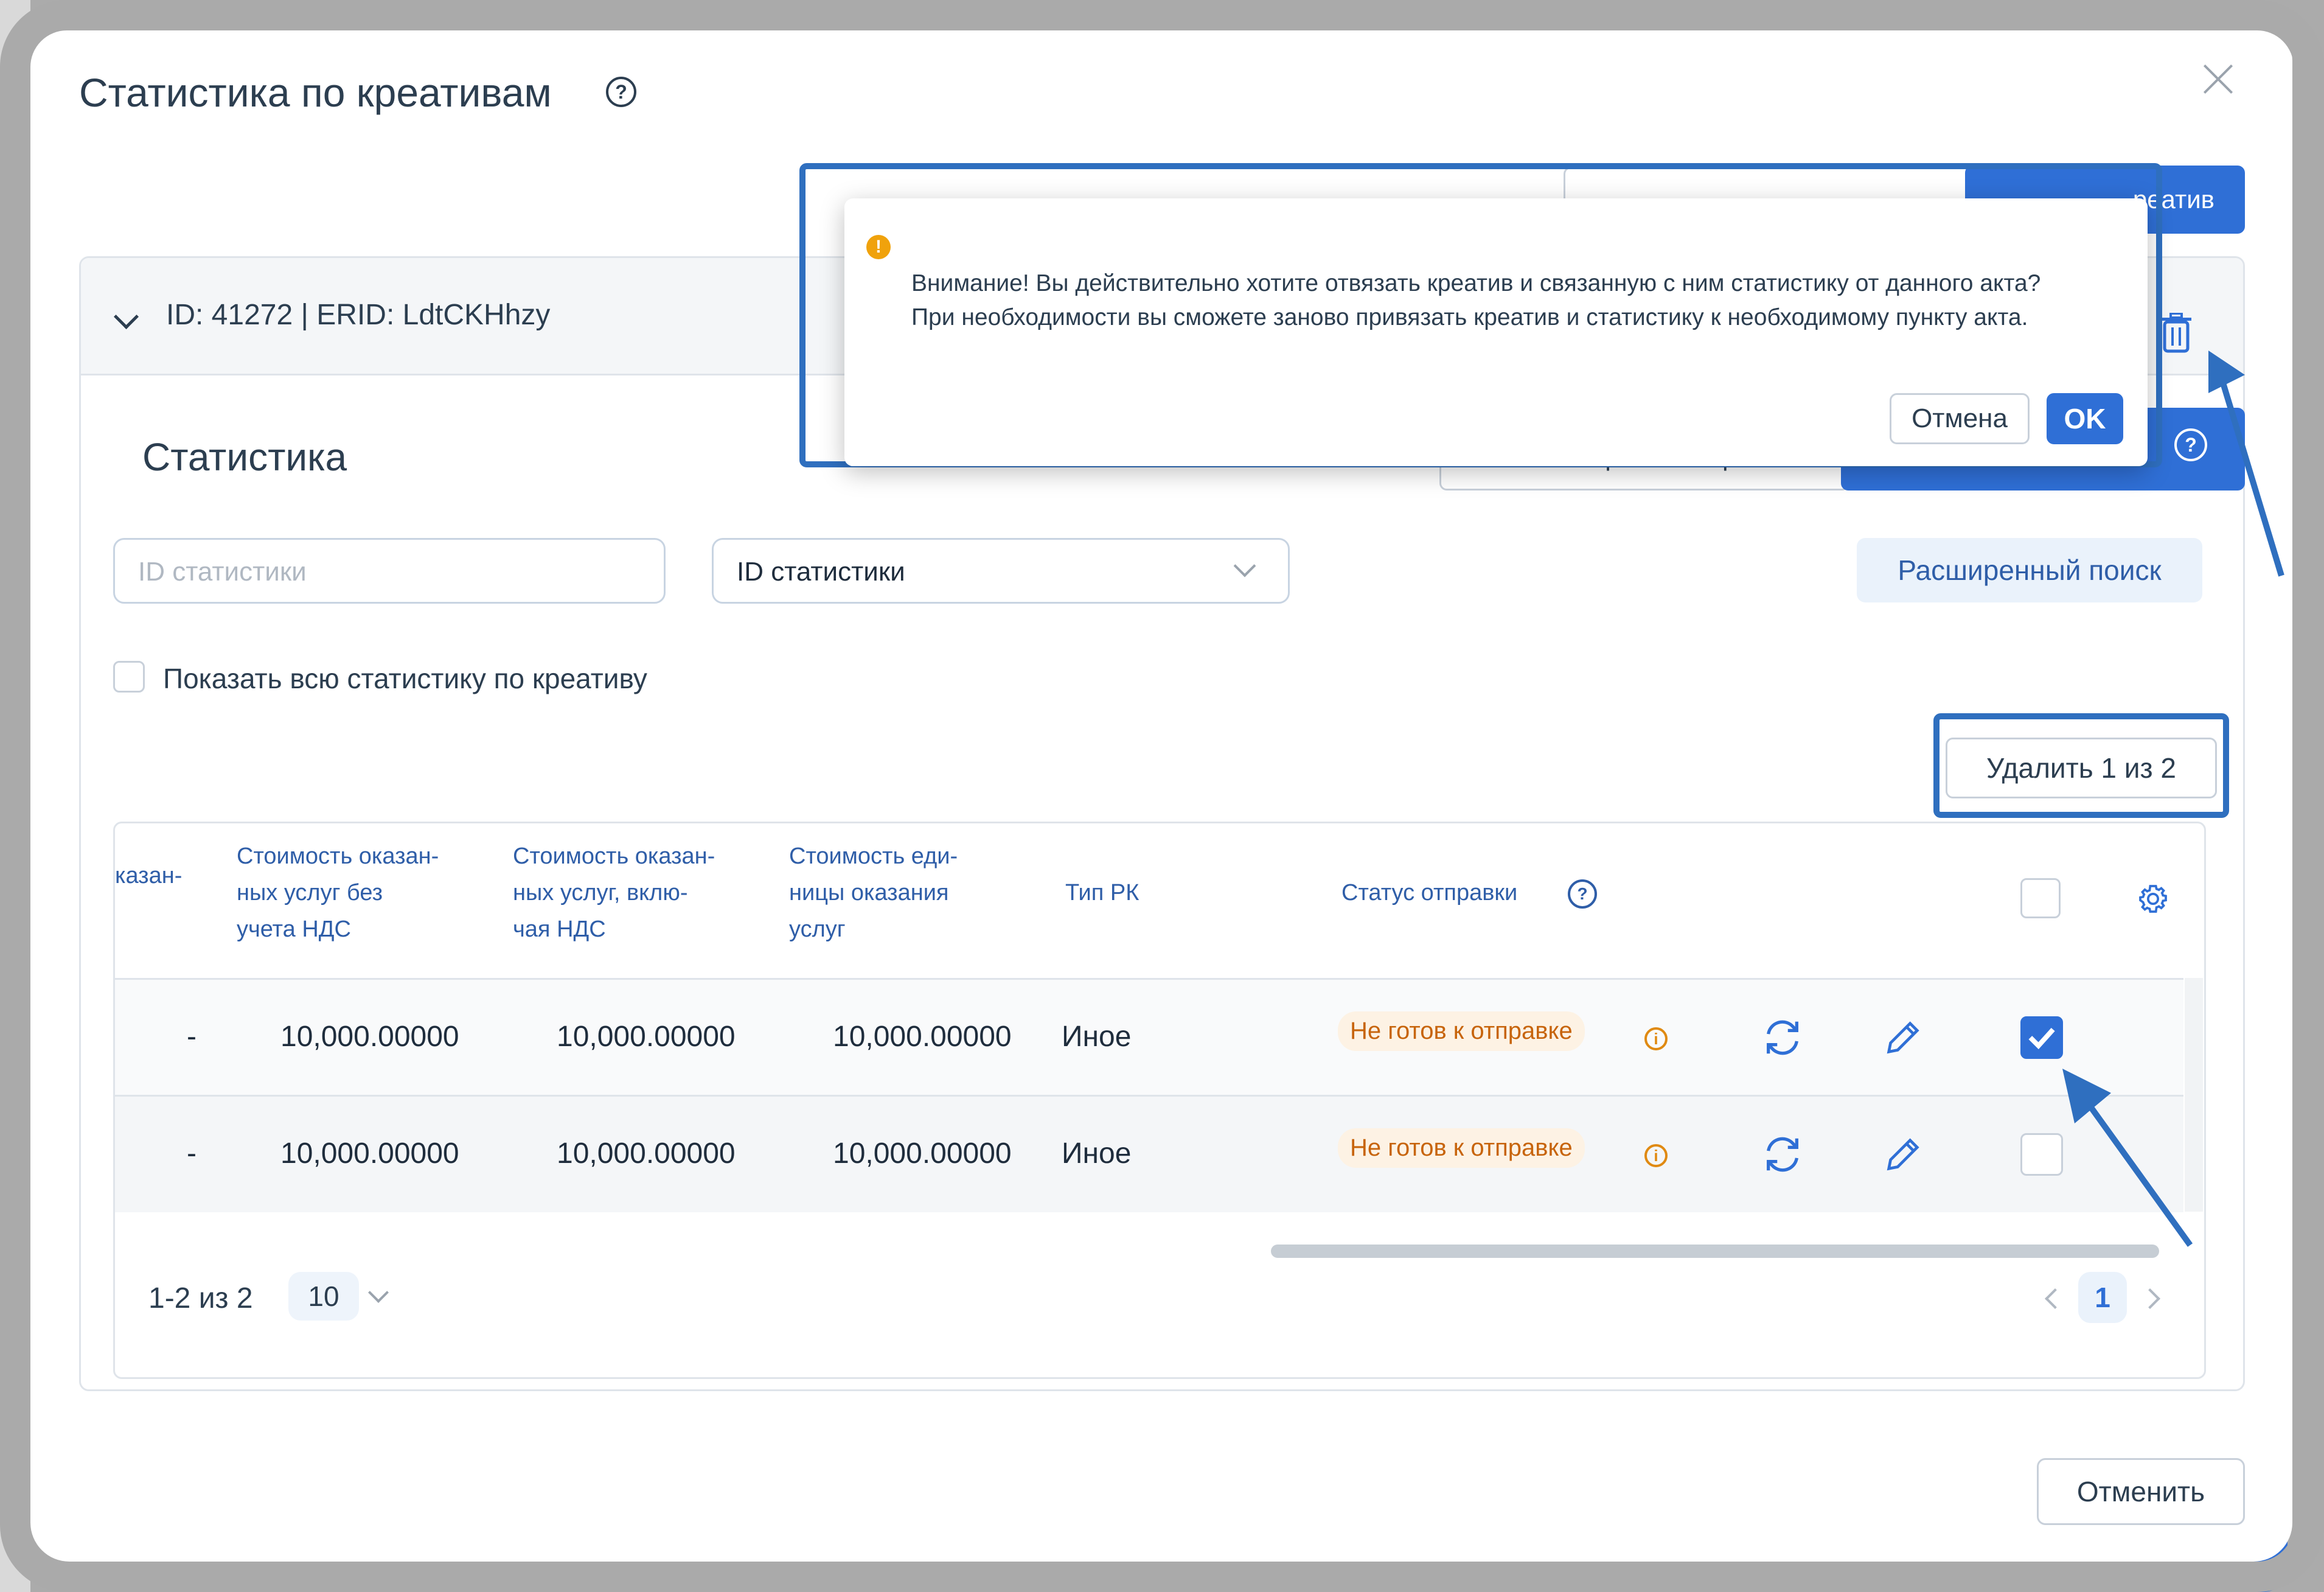  I want to click on header-line: Стоимость еди-, so click(874, 856).